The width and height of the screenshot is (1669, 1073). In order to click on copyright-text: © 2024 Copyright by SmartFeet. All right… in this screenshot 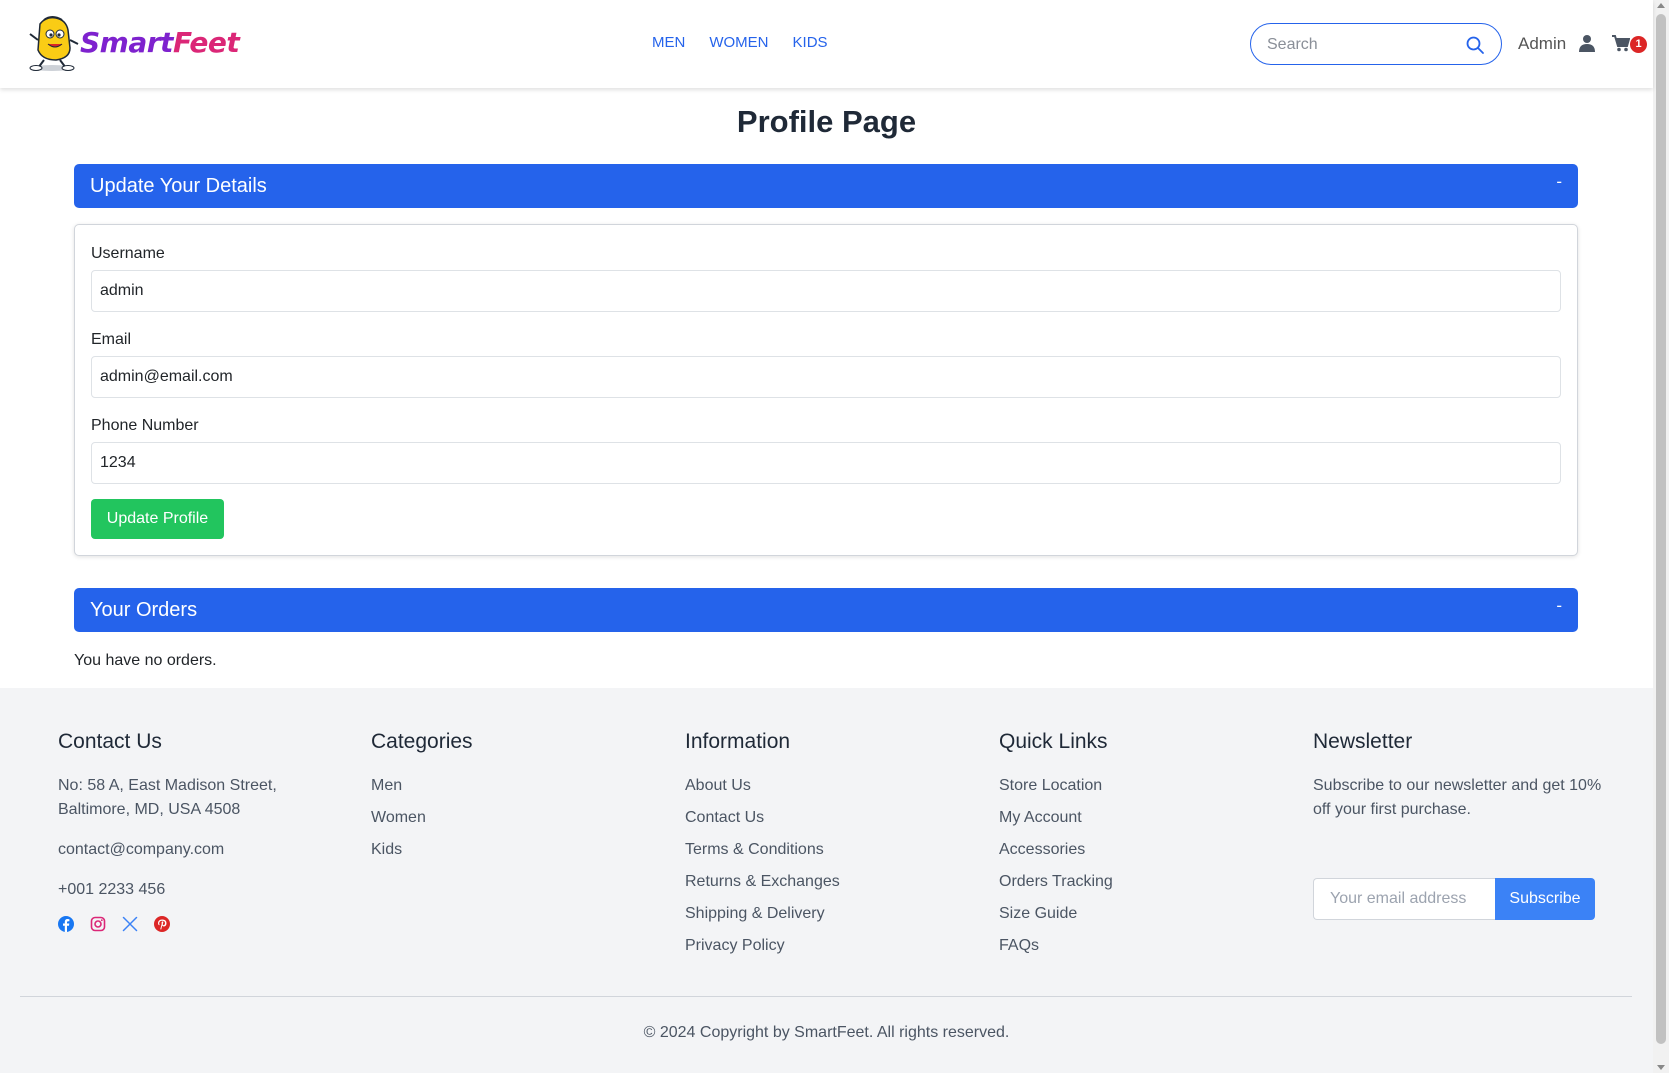, I will do `click(826, 1032)`.